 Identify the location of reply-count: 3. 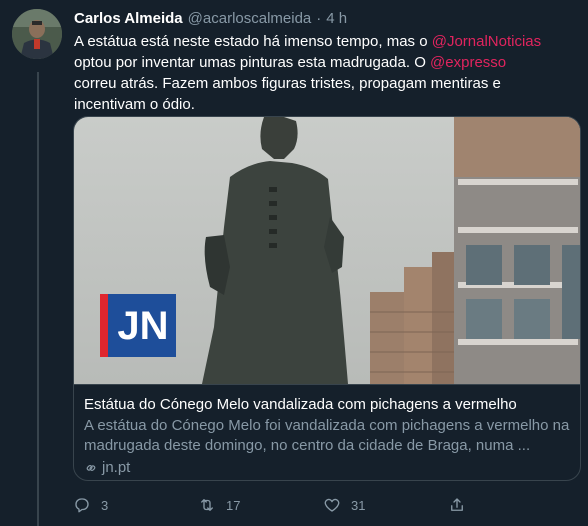
(105, 505).